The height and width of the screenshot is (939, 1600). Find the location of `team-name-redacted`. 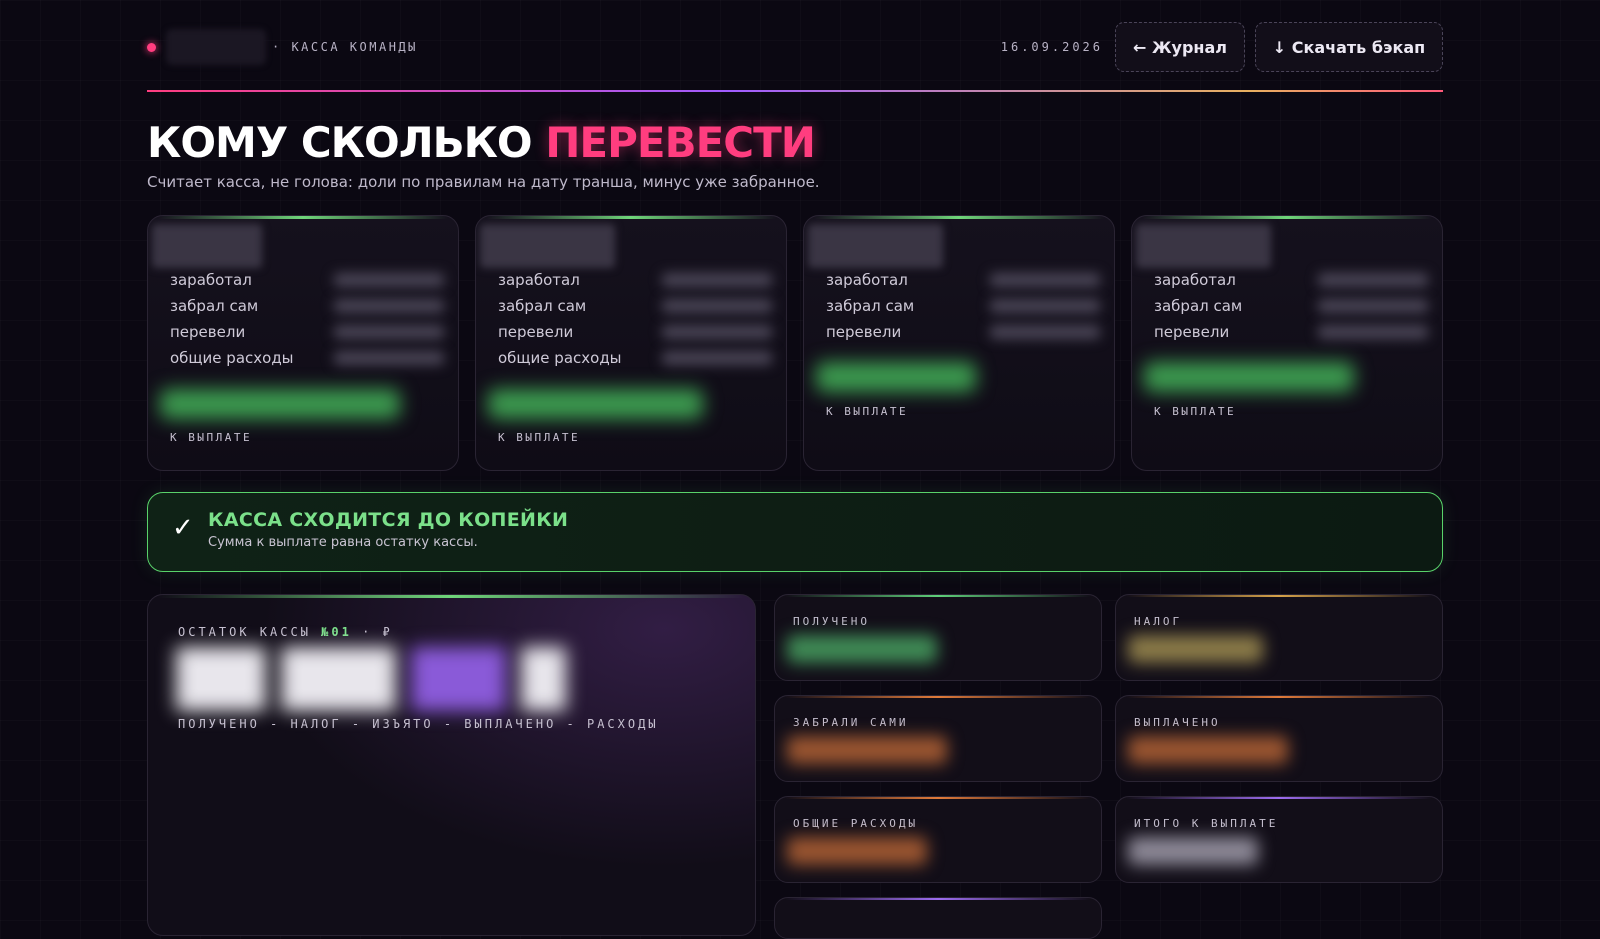

team-name-redacted is located at coordinates (216, 47).